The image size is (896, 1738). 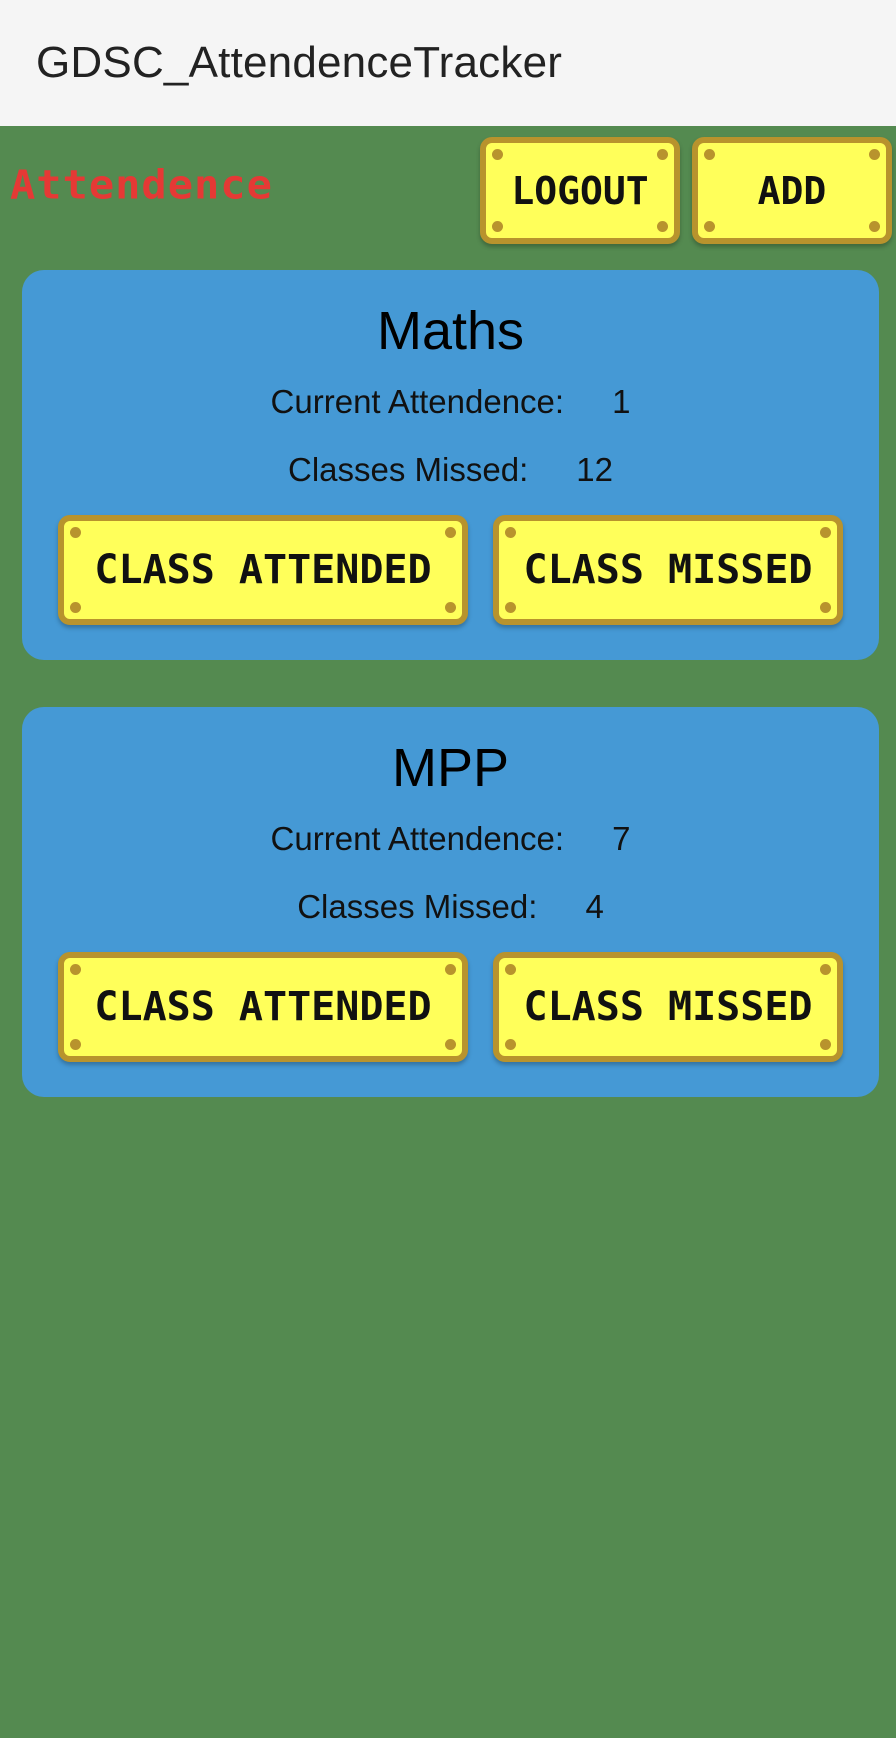 I want to click on missed-row: Classes Missed: 12, so click(x=450, y=470).